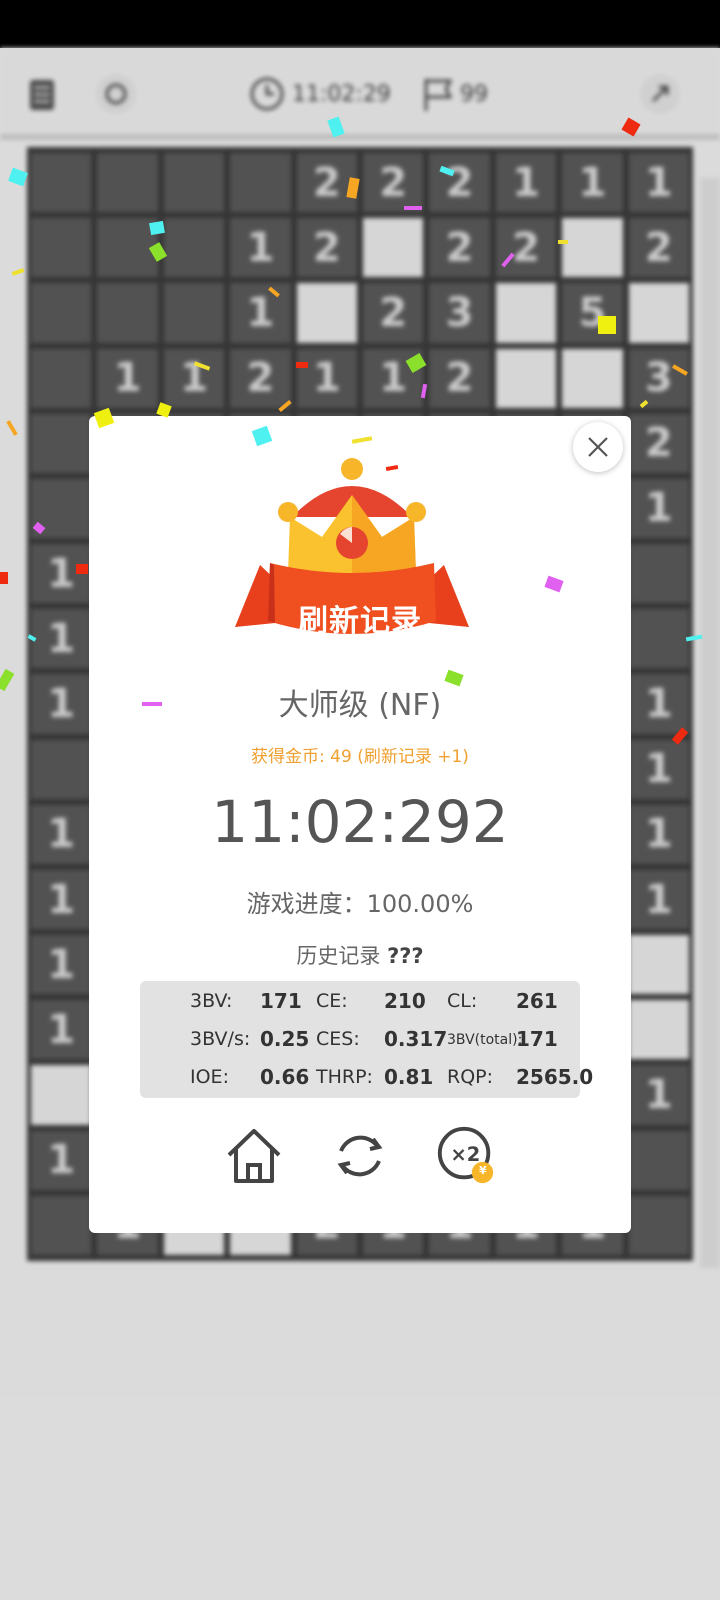  I want to click on coin-badge: ¥, so click(483, 1170).